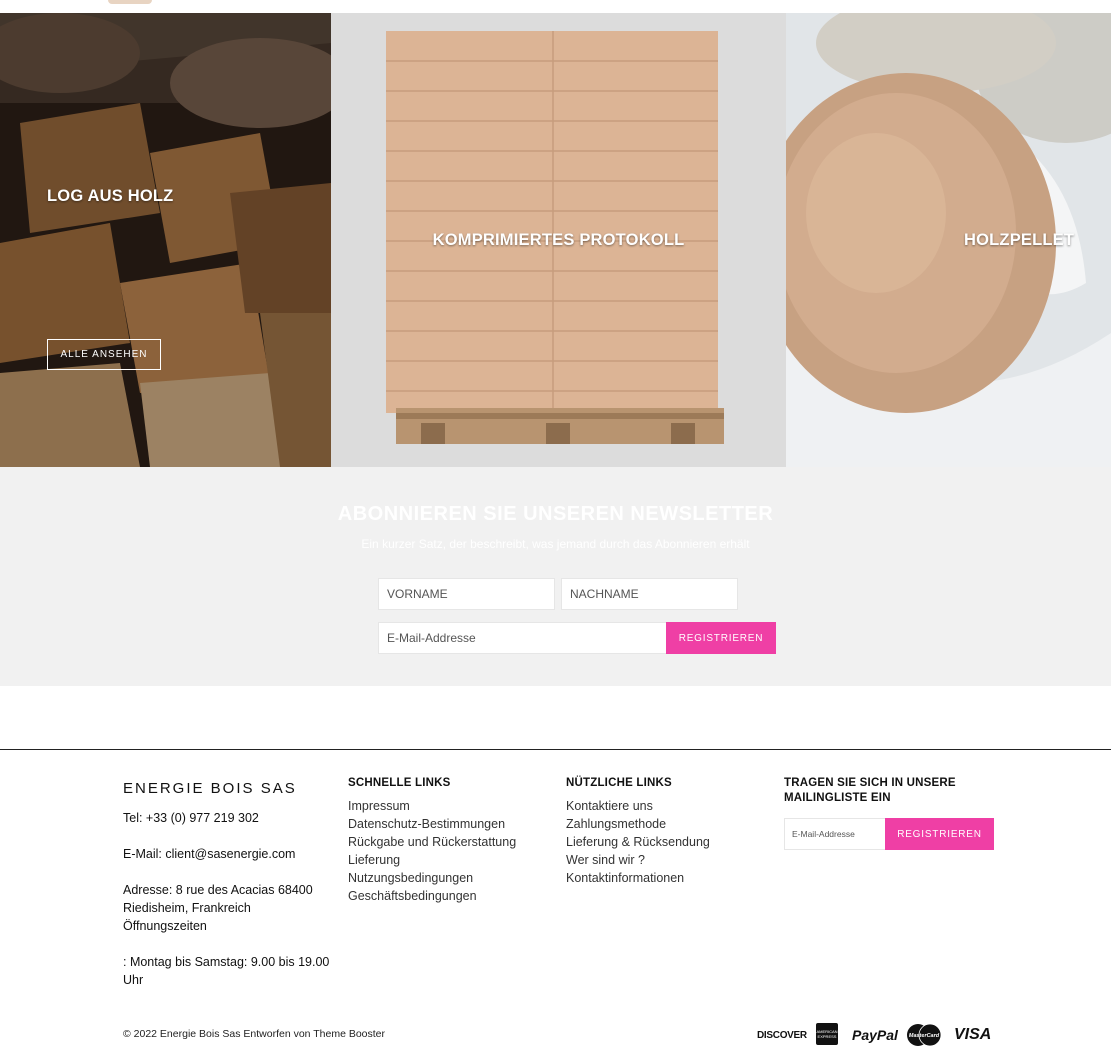 Image resolution: width=1111 pixels, height=1055 pixels. What do you see at coordinates (555, 514) in the screenshot?
I see `newsletter-title: ABONNIEREN SIE UNSEREN NEWSLETTER` at bounding box center [555, 514].